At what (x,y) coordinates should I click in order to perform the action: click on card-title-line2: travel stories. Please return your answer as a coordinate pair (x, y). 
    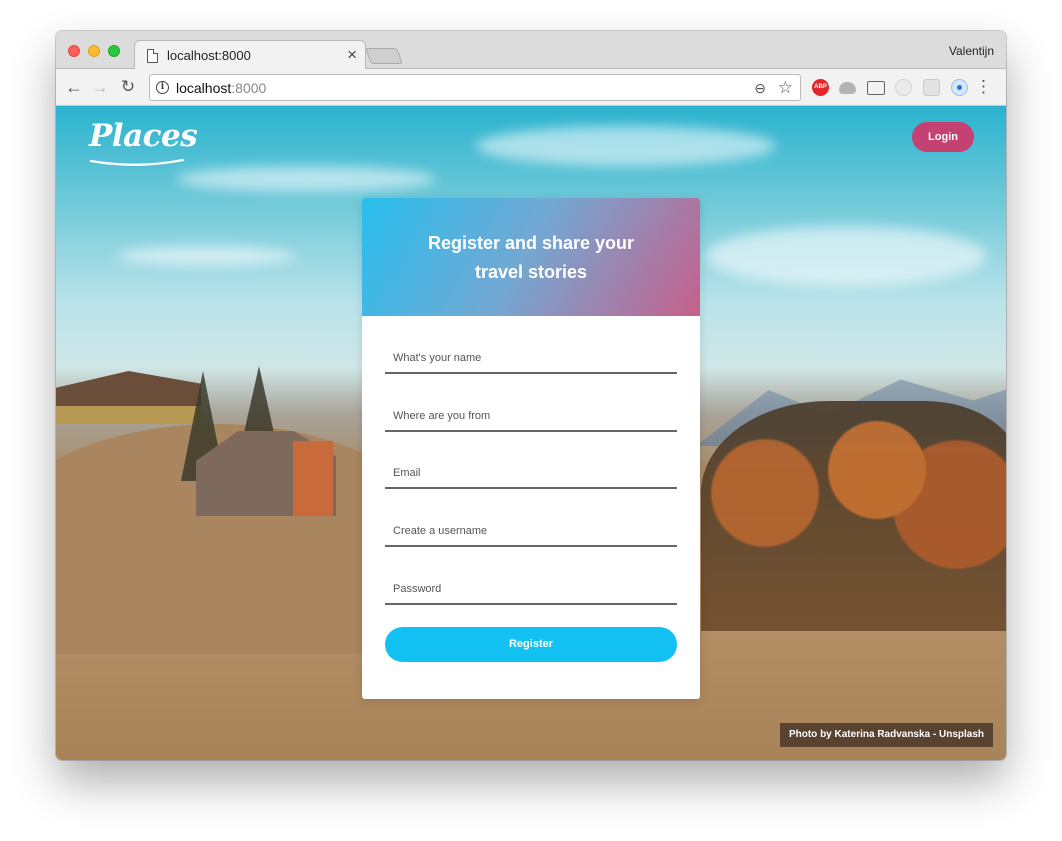
    Looking at the image, I should click on (531, 272).